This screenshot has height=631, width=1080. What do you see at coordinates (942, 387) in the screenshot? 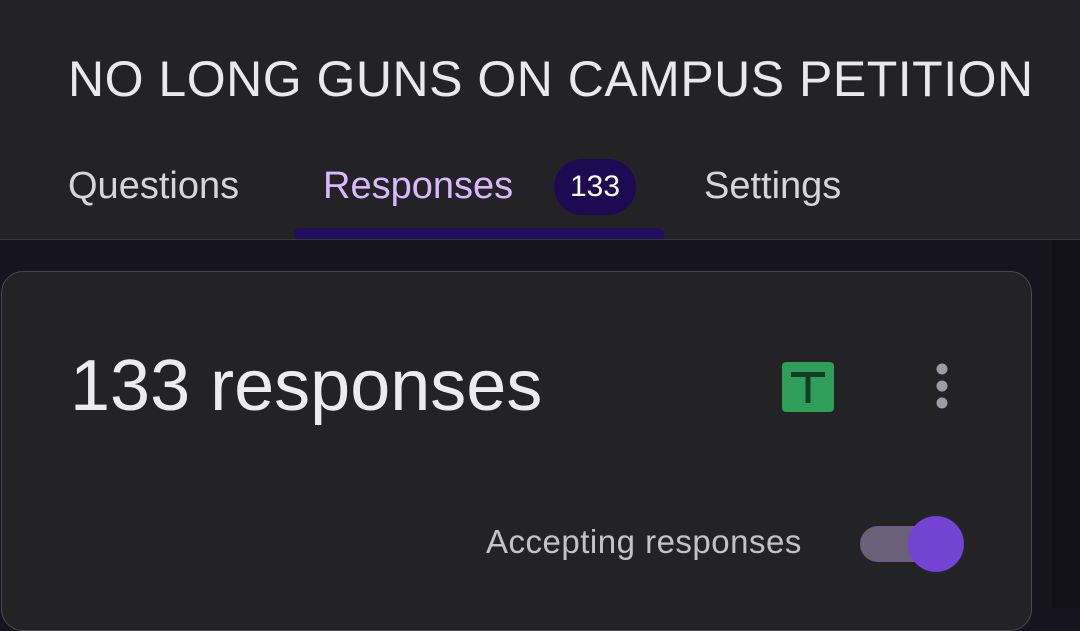
I see `more-vert-icon` at bounding box center [942, 387].